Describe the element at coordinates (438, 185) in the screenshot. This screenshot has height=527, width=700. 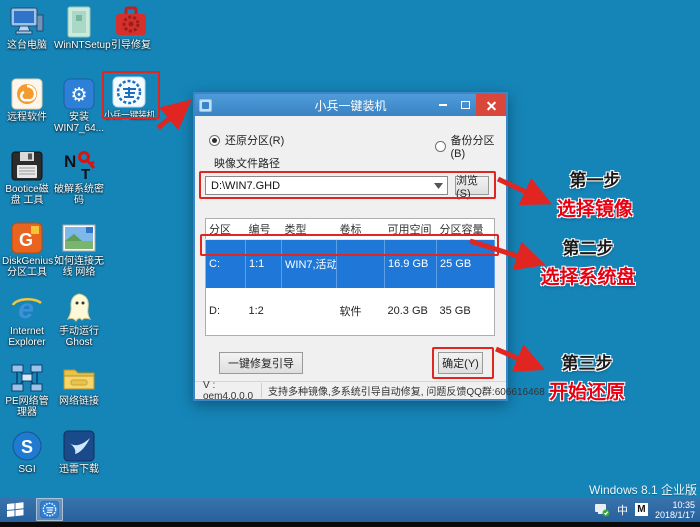
I see `chevron-down-icon` at that location.